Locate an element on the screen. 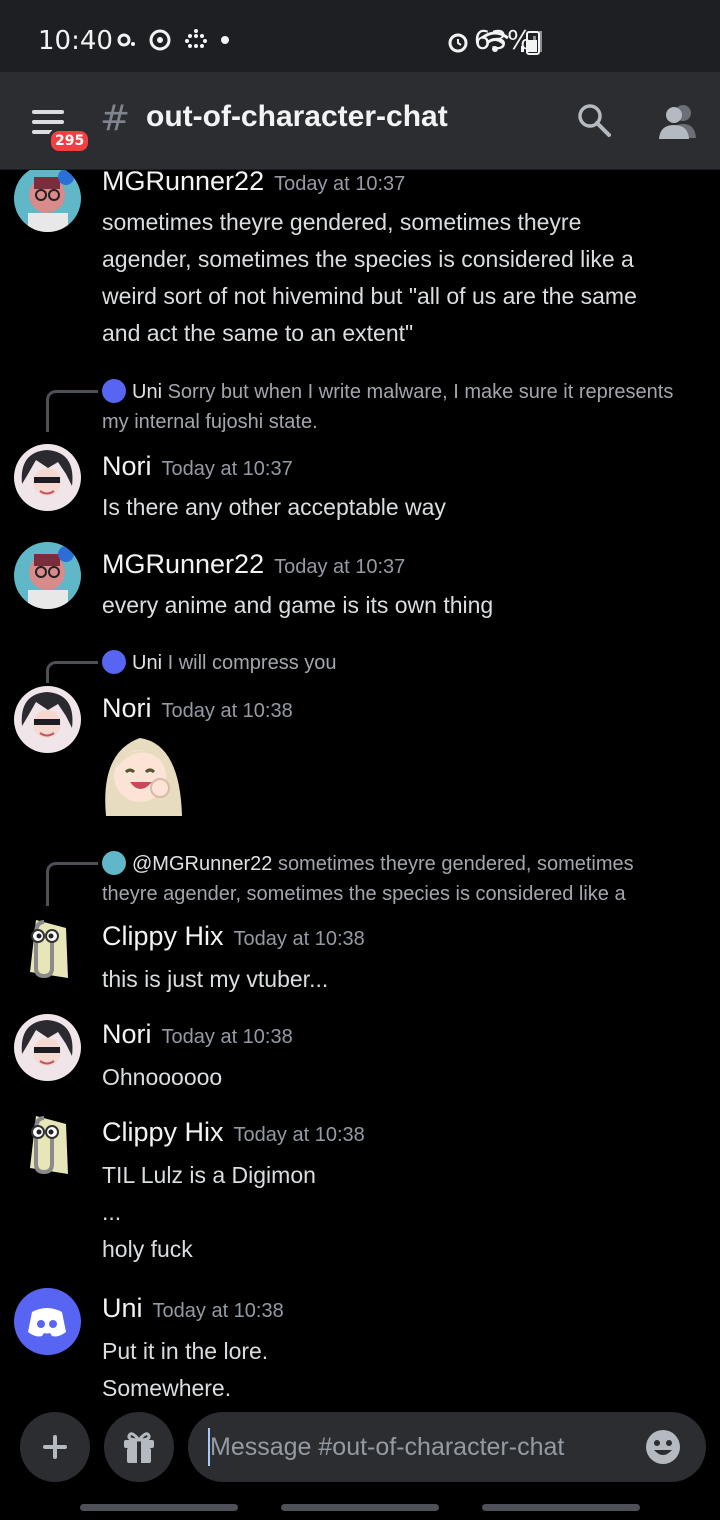  message-content: Ohnoooooo is located at coordinates (162, 1077).